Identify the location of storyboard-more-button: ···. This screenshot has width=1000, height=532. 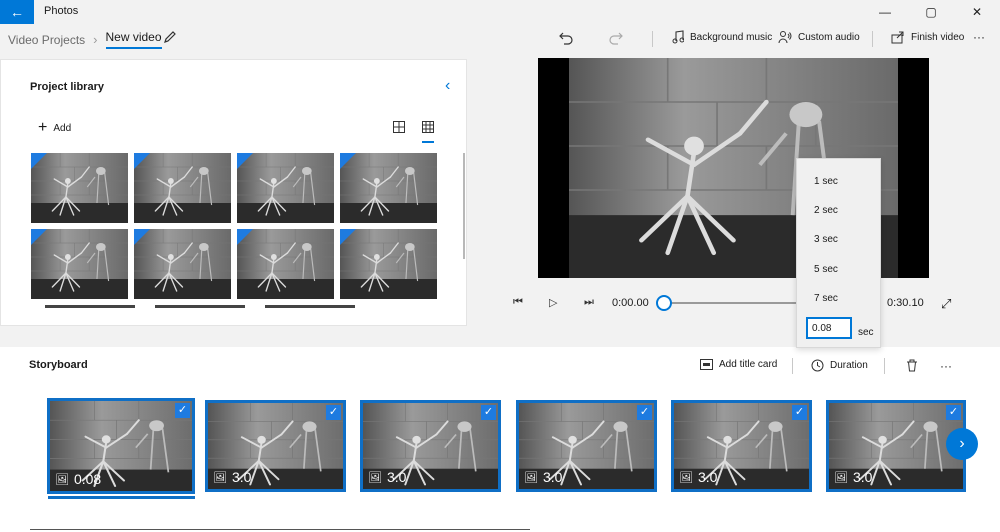
(946, 366).